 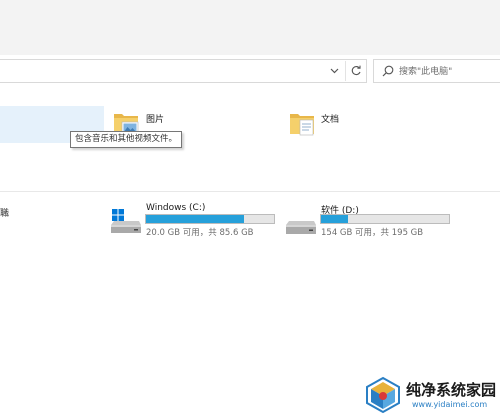 What do you see at coordinates (303, 123) in the screenshot?
I see `documents-folder-icon` at bounding box center [303, 123].